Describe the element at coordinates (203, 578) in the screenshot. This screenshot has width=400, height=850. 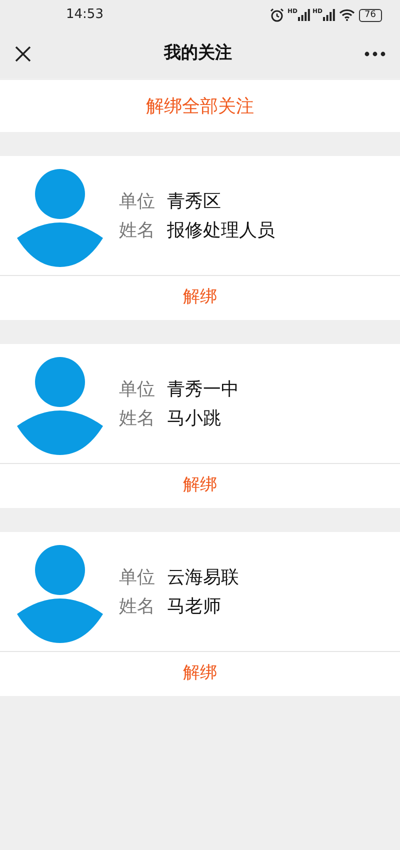
I see `unit-value: 云海易联` at that location.